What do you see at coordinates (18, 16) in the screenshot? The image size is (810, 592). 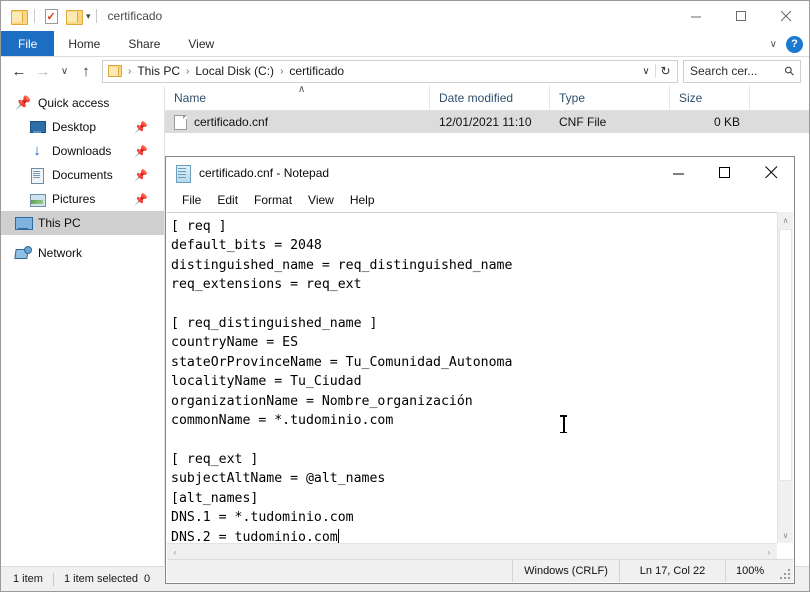 I see `folder-icon` at bounding box center [18, 16].